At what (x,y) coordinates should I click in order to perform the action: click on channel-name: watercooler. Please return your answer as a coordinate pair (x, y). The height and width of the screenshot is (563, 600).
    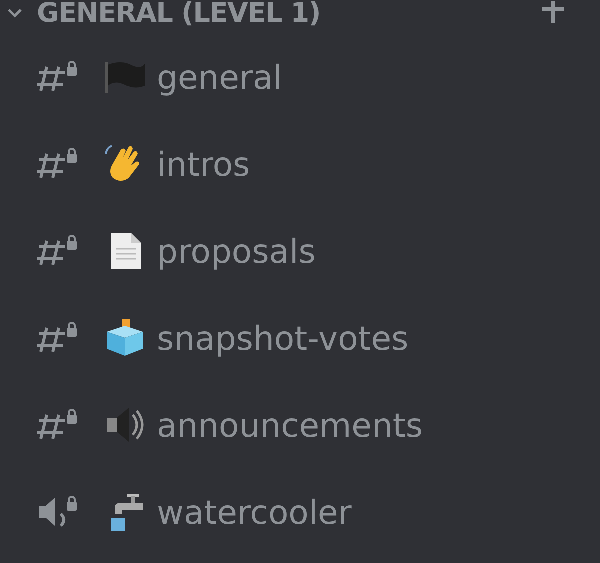
    Looking at the image, I should click on (254, 512).